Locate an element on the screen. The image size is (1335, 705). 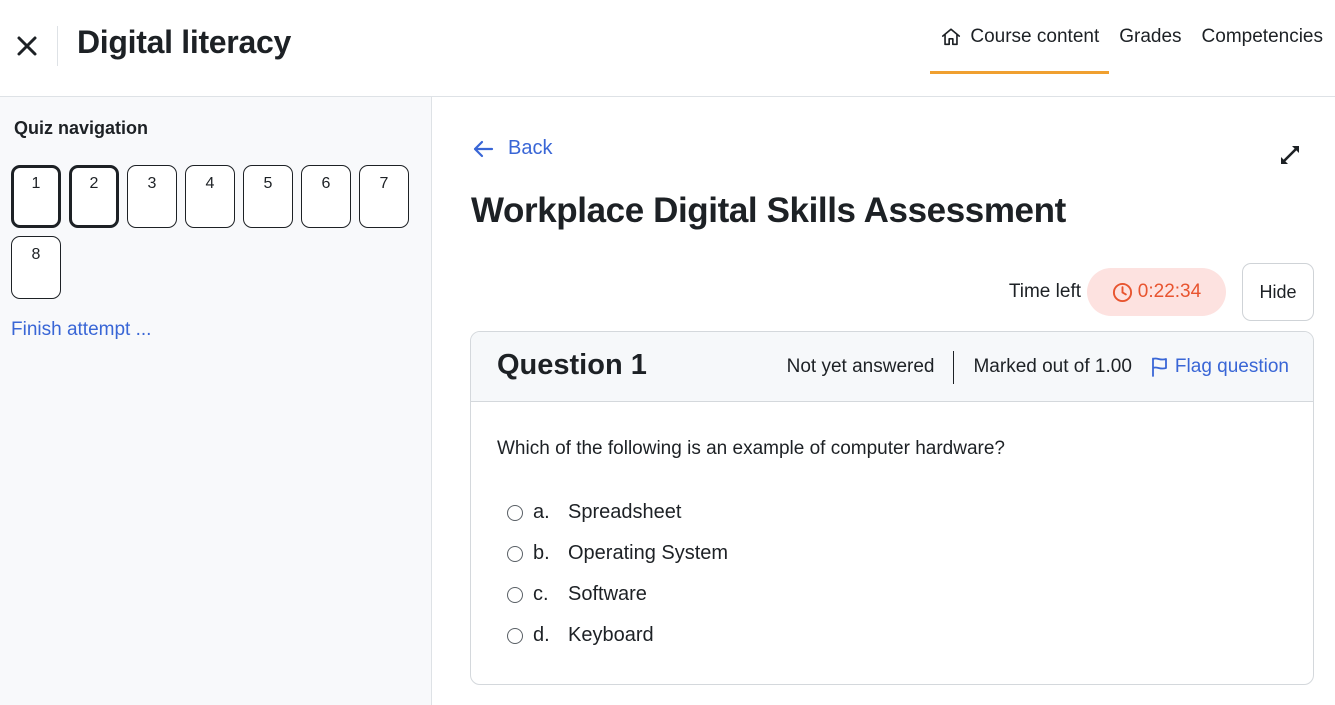
answer-text: Spreadsheet is located at coordinates (625, 512).